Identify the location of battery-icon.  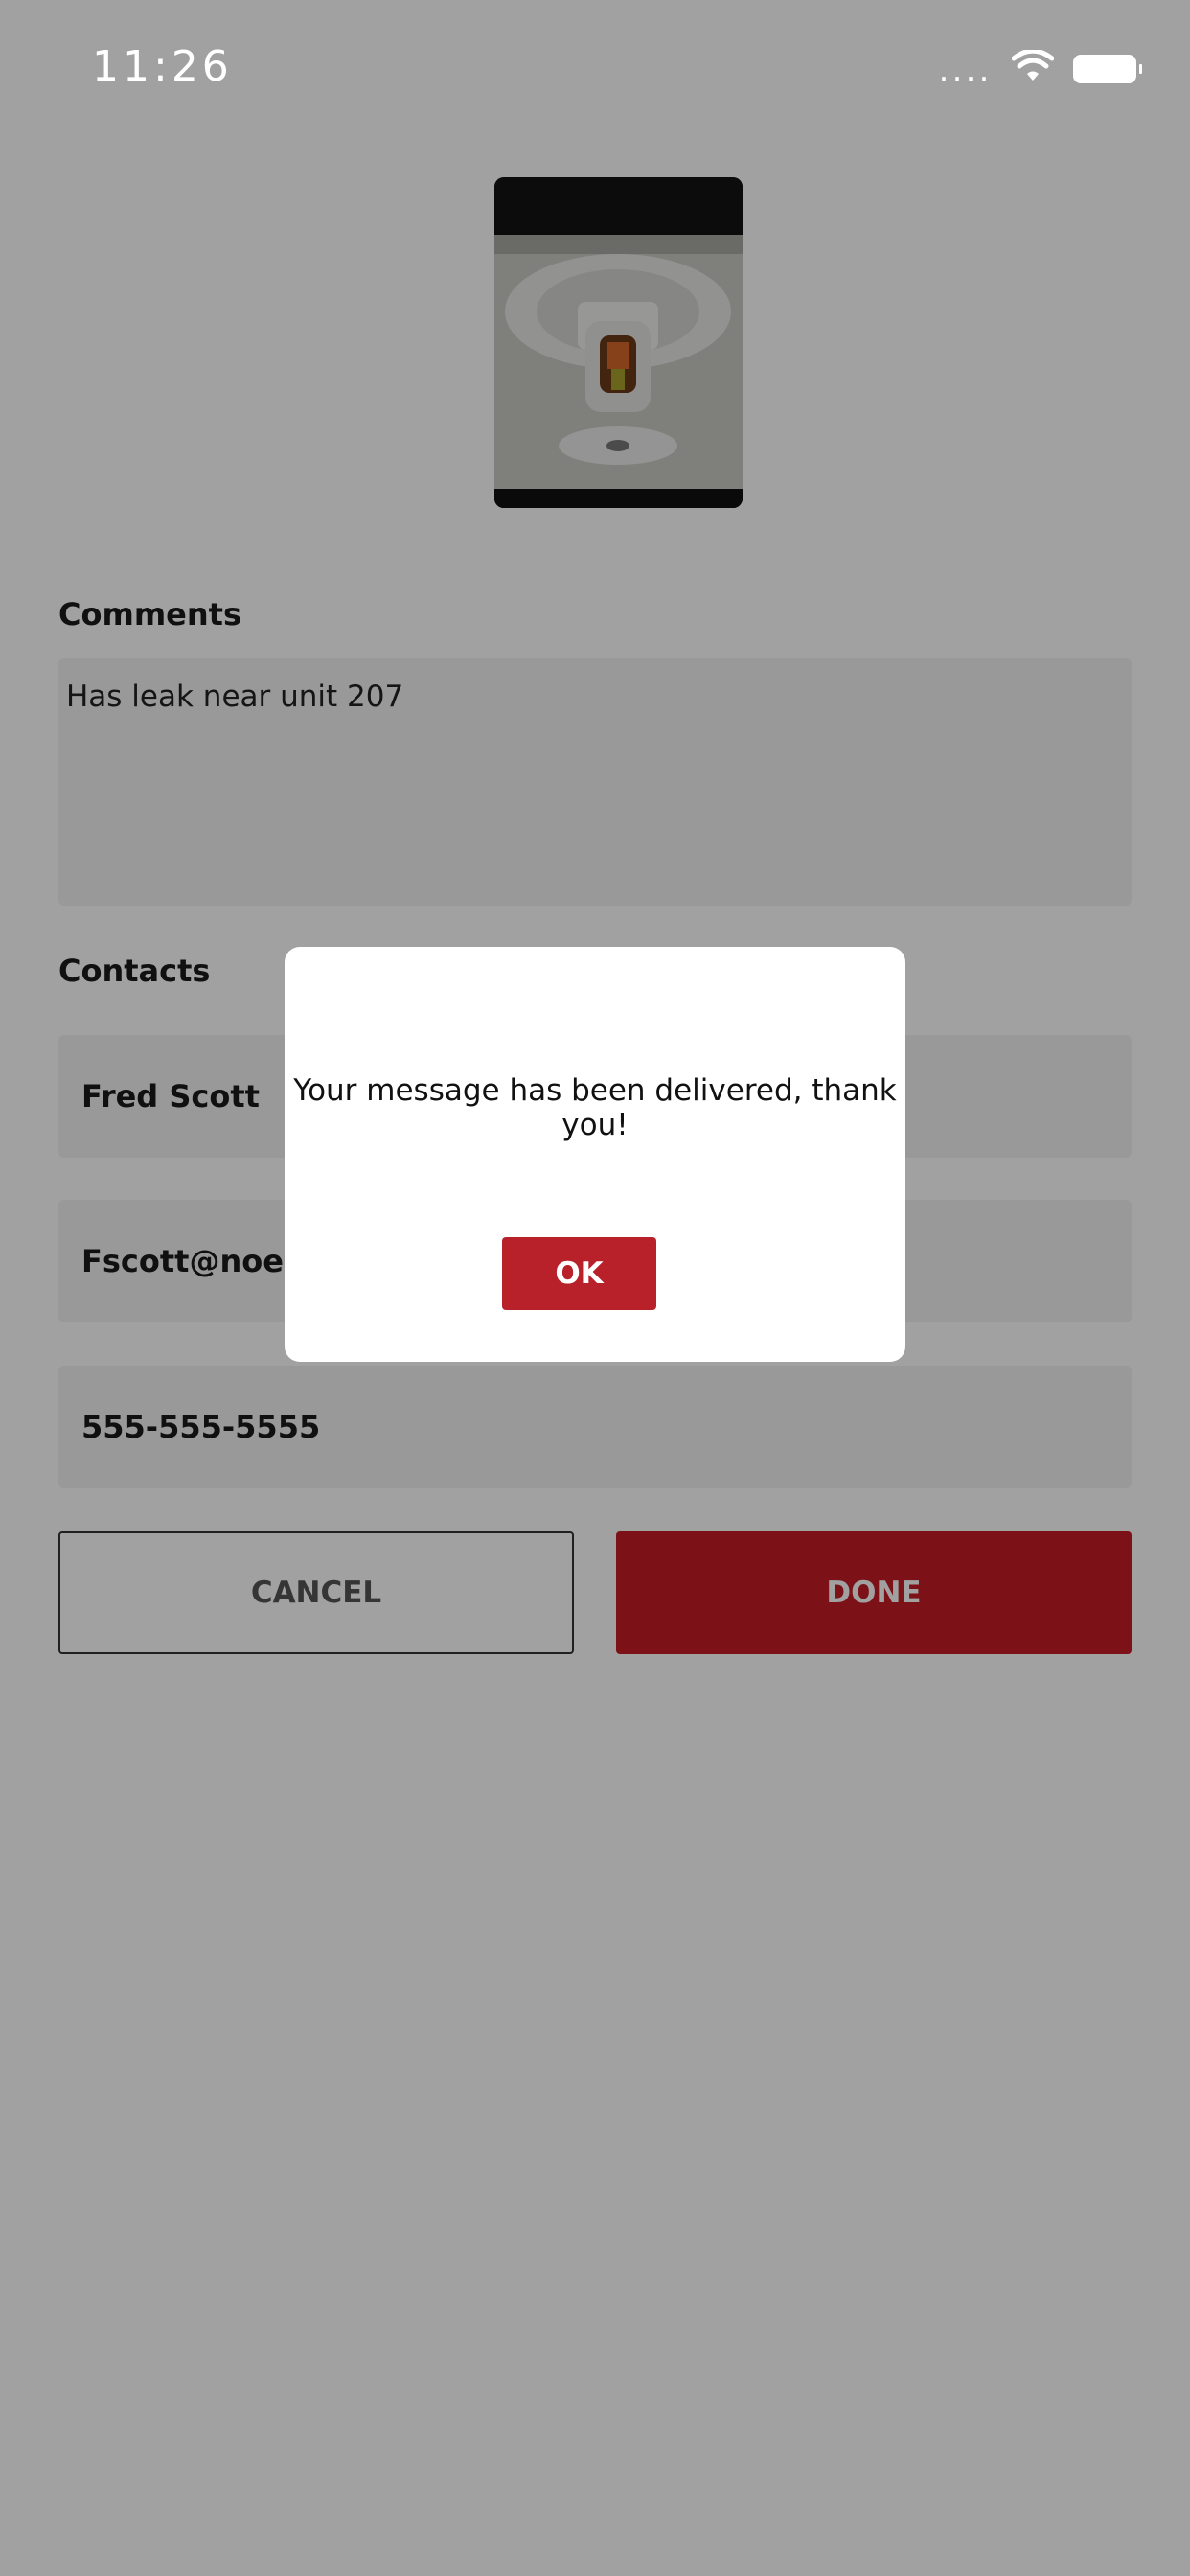
(1107, 68).